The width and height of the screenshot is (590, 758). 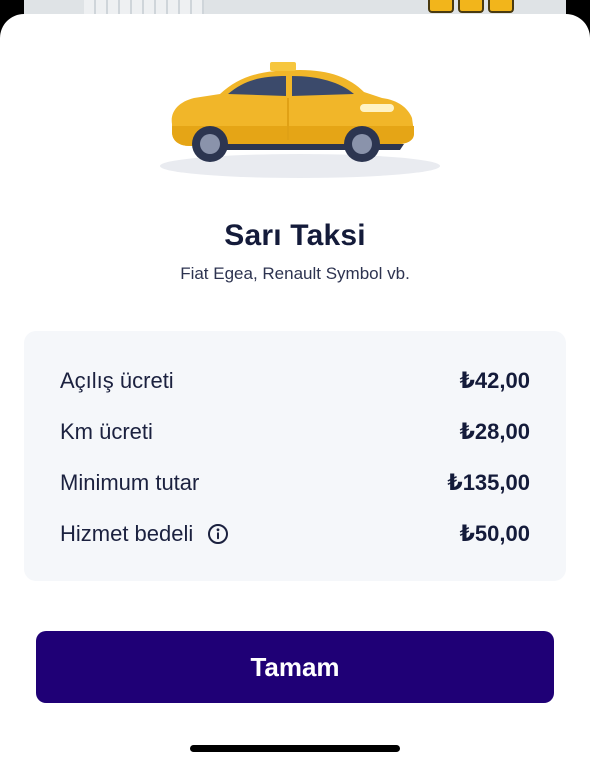 What do you see at coordinates (295, 534) in the screenshot?
I see `price-row-service-fee: Hizmet bedeli ₺50,00` at bounding box center [295, 534].